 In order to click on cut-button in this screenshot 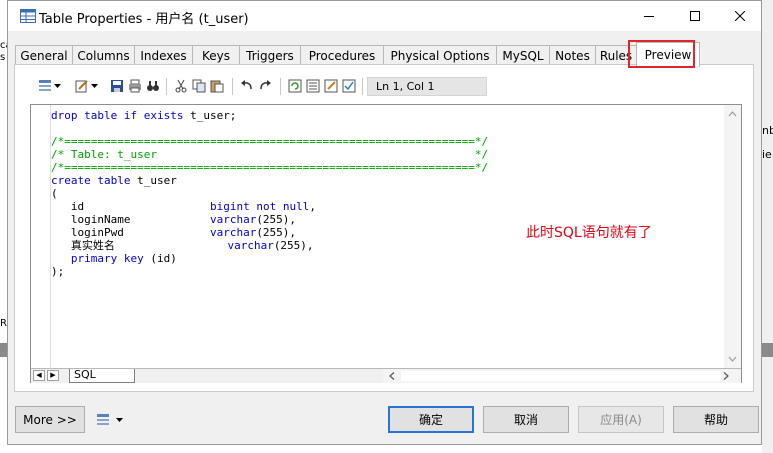, I will do `click(181, 86)`.